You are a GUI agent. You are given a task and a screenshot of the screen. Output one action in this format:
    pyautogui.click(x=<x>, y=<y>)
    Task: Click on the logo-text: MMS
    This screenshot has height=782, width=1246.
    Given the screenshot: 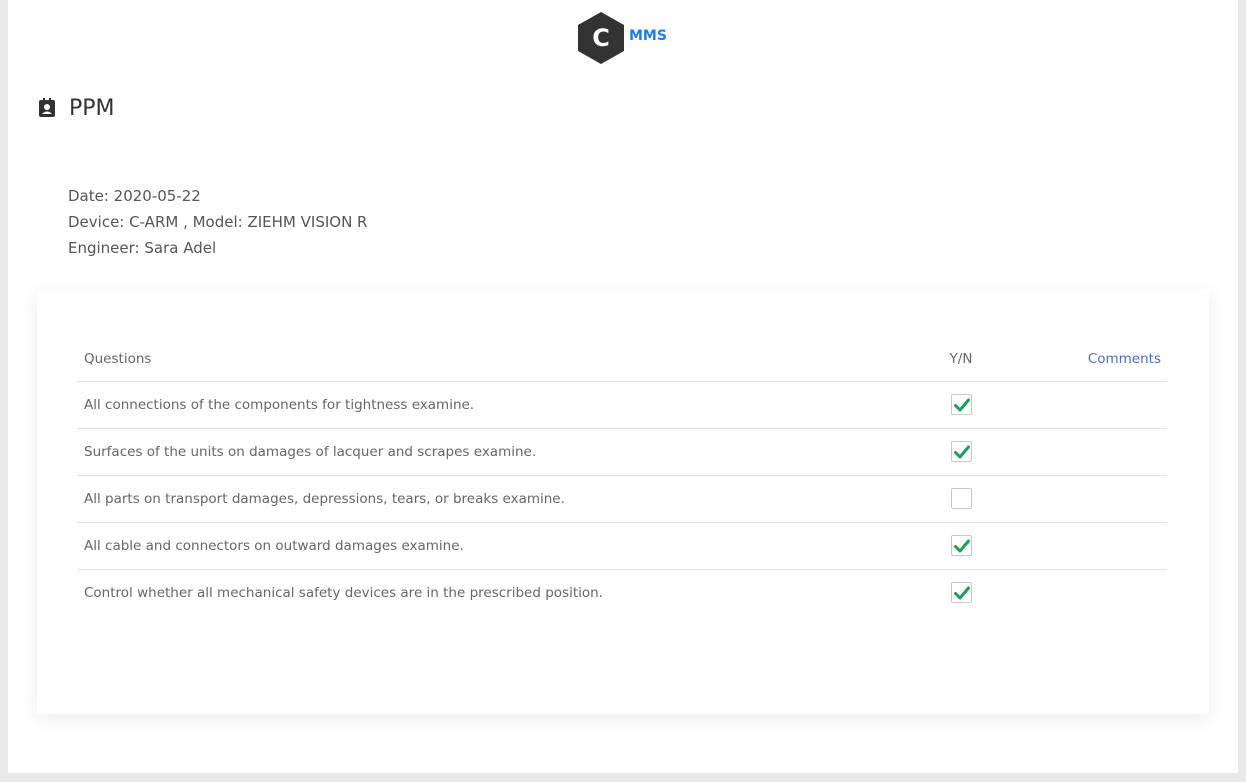 What is the action you would take?
    pyautogui.click(x=648, y=36)
    